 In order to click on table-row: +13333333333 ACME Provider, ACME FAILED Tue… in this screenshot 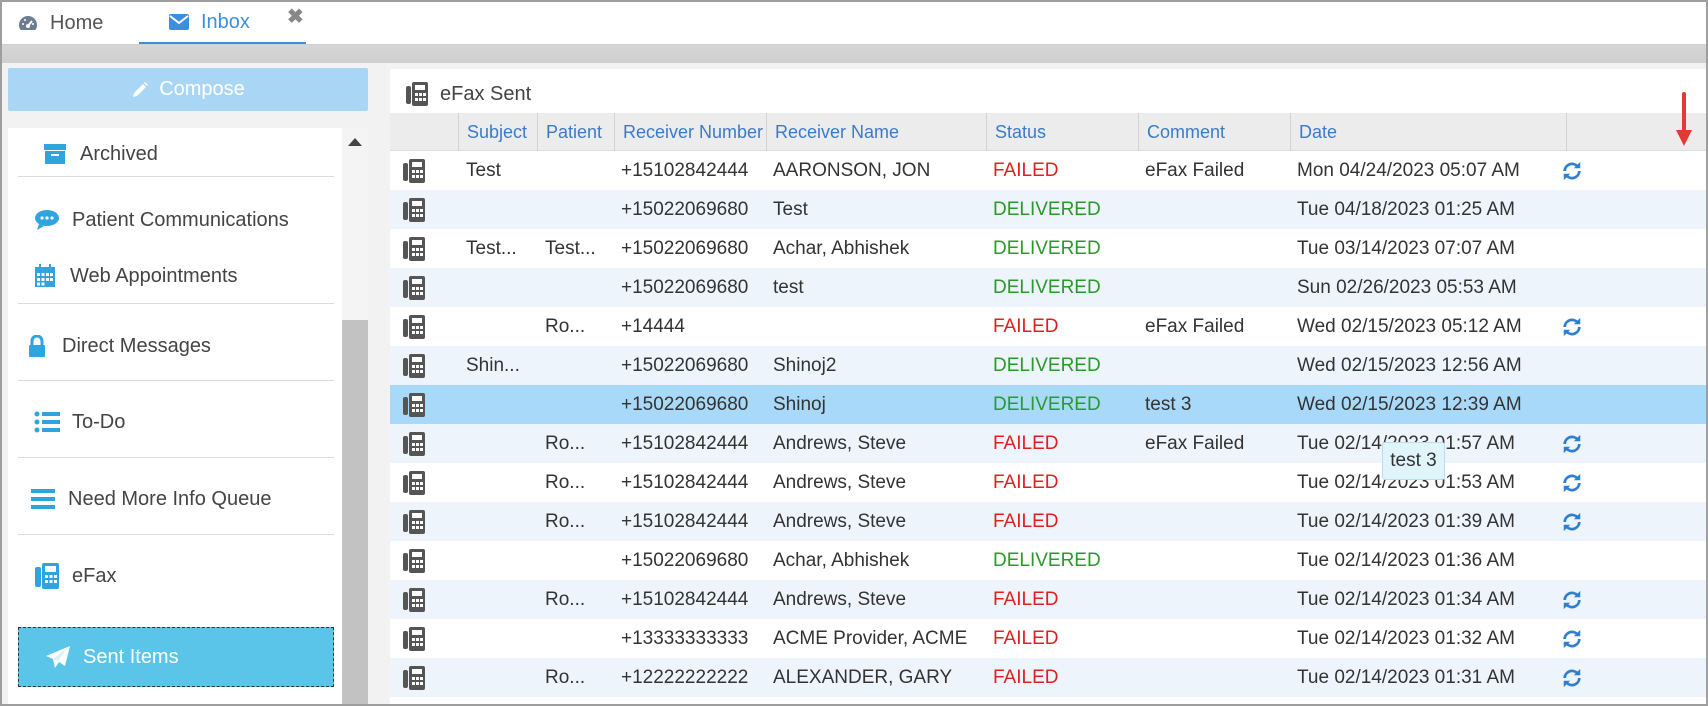, I will do `click(1048, 638)`.